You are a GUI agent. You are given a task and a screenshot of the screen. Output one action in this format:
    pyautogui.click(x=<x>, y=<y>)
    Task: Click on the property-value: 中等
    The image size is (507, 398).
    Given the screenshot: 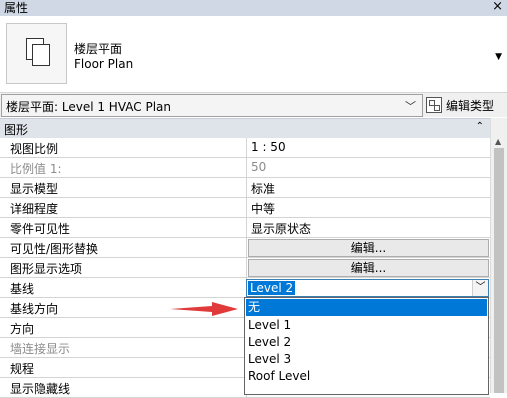 What is the action you would take?
    pyautogui.click(x=263, y=209)
    